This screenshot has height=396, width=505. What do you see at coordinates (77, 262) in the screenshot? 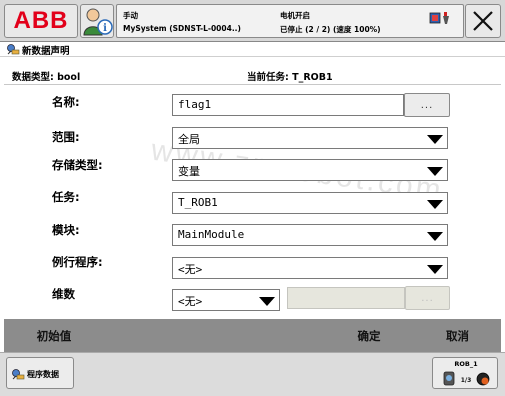
I see `routine-label: 例行程序:` at bounding box center [77, 262].